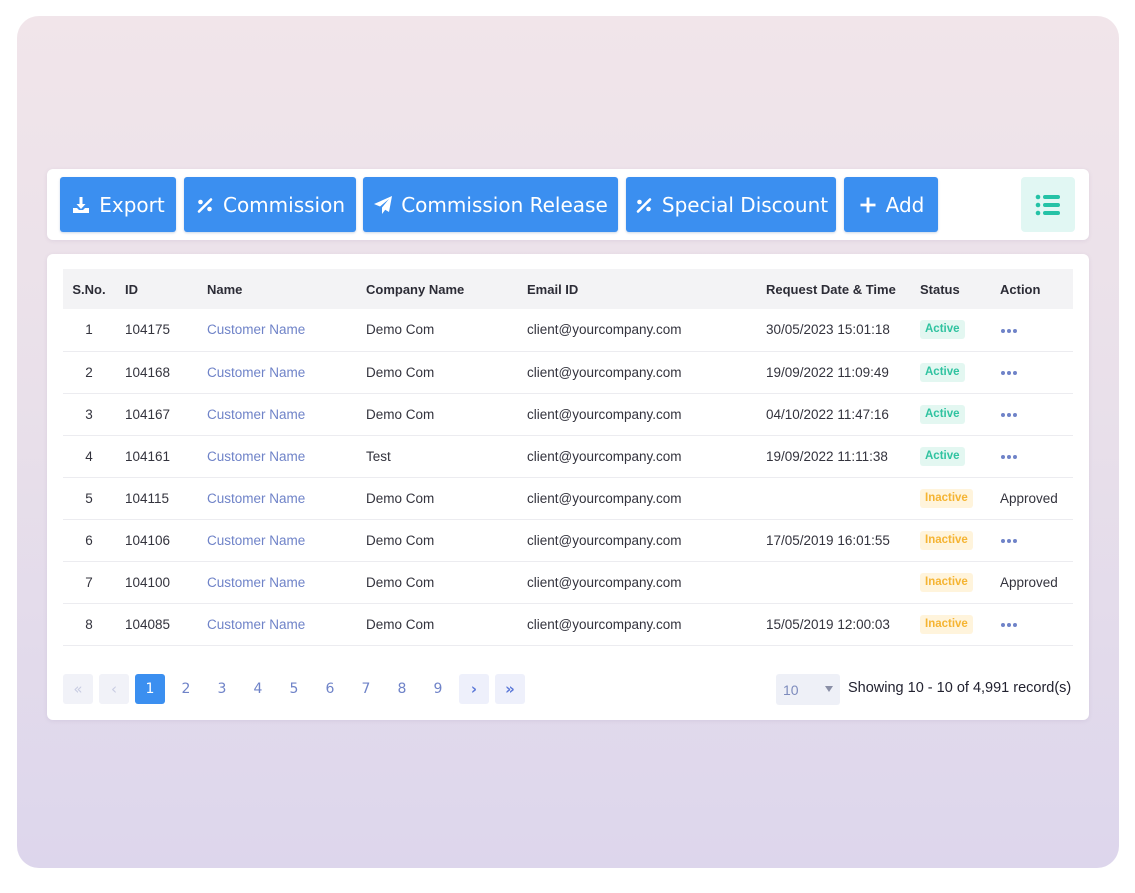  I want to click on percent-icon, so click(644, 205).